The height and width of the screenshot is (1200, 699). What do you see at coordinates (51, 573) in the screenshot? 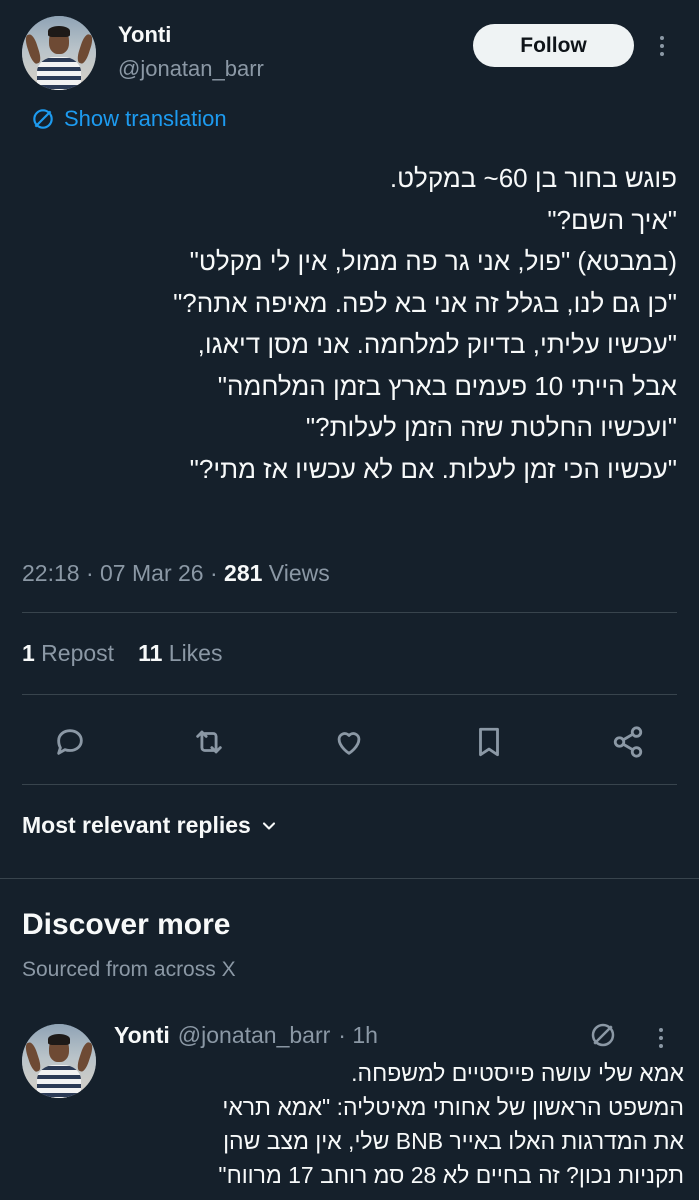
I see `tweet-time: 22:18` at bounding box center [51, 573].